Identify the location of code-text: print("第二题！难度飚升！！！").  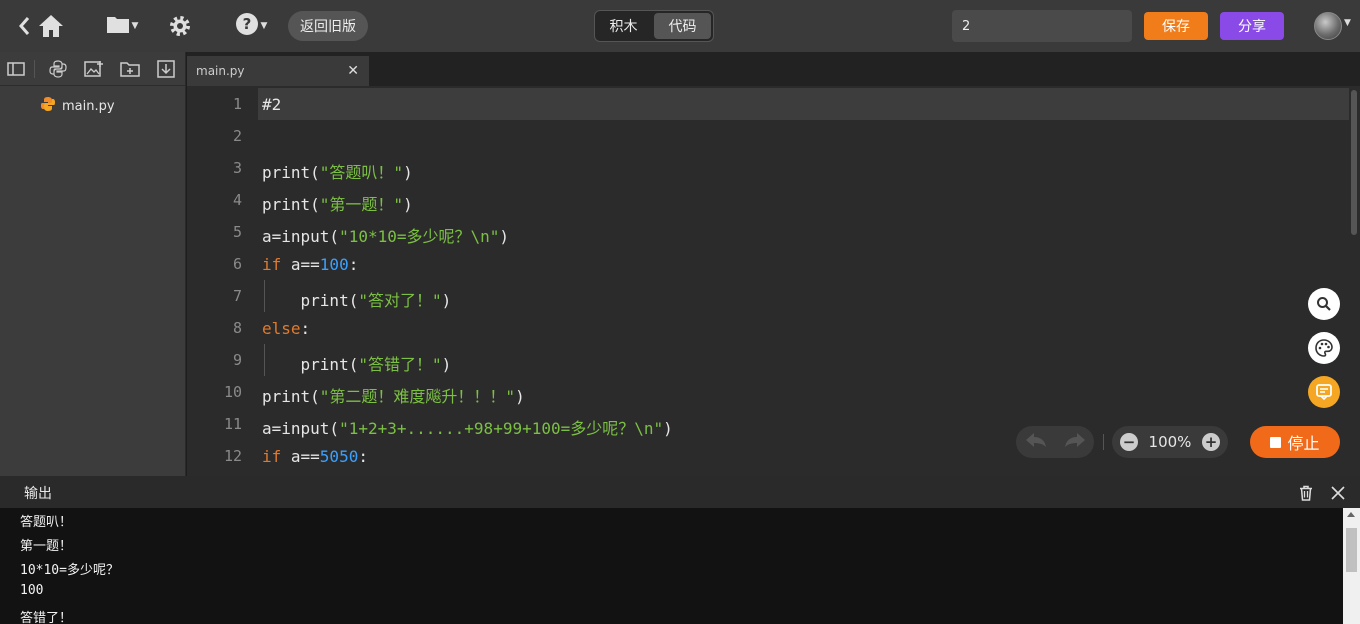
(393, 396).